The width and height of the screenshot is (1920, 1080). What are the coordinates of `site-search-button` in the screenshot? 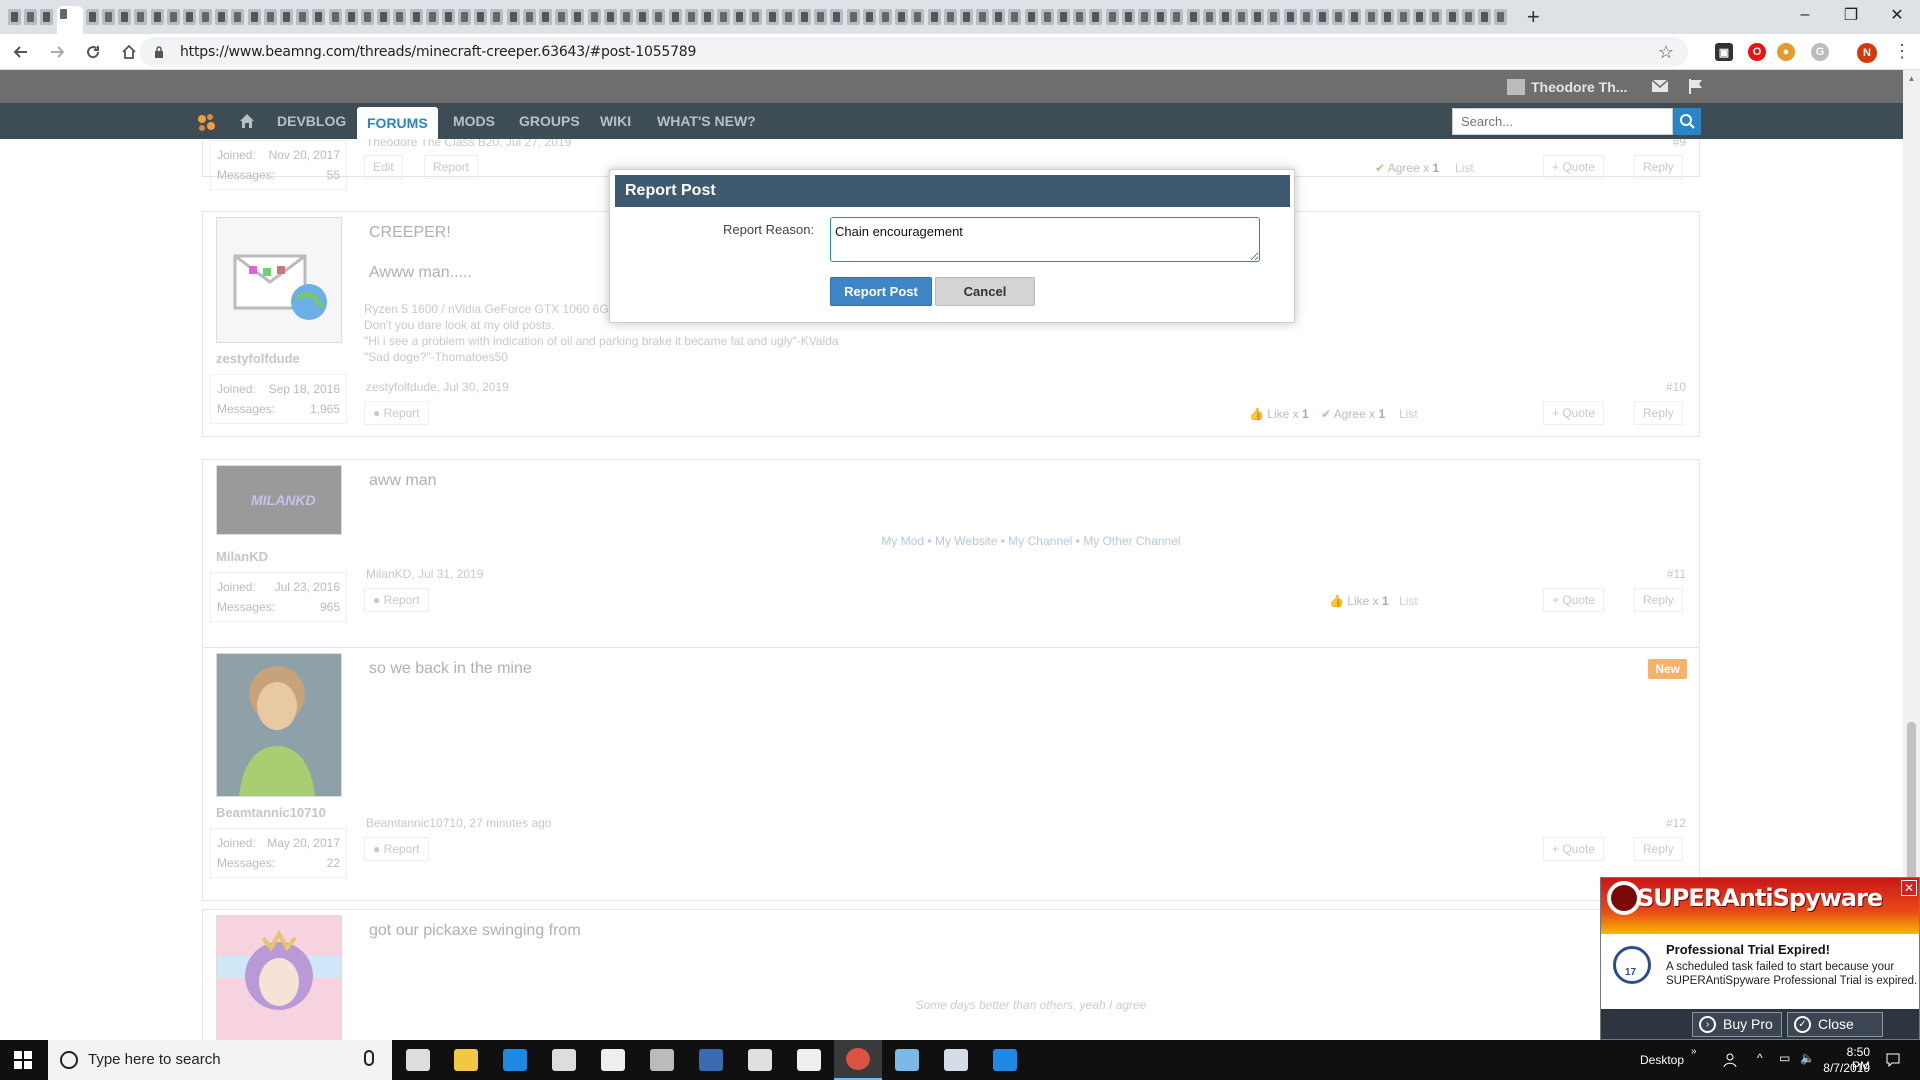 It's located at (1687, 121).